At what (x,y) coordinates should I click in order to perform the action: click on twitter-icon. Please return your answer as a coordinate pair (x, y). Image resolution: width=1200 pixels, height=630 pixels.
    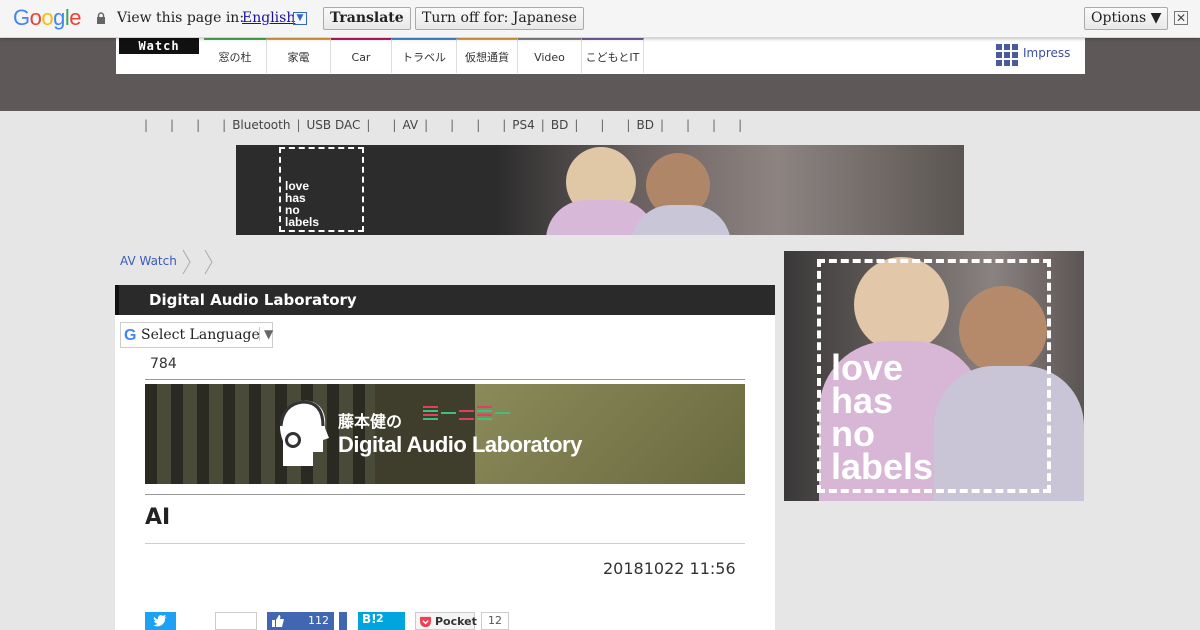
    Looking at the image, I should click on (160, 621).